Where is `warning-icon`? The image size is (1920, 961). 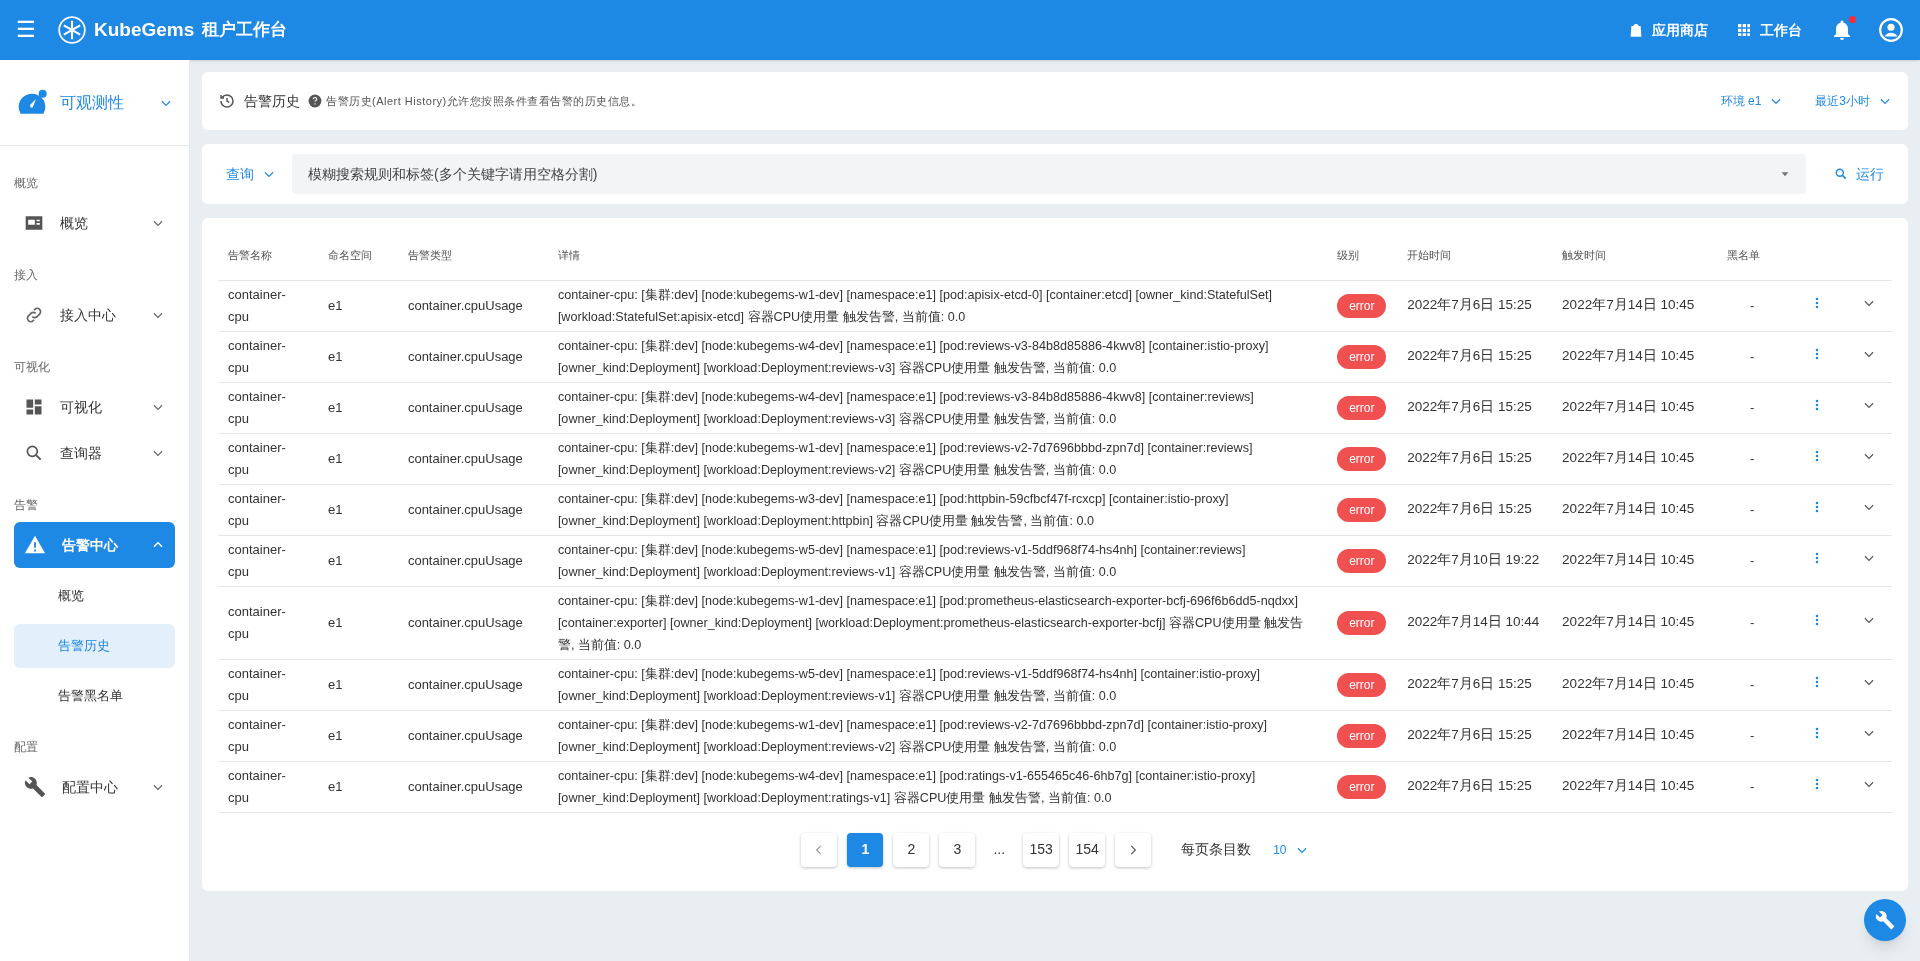
warning-icon is located at coordinates (35, 545).